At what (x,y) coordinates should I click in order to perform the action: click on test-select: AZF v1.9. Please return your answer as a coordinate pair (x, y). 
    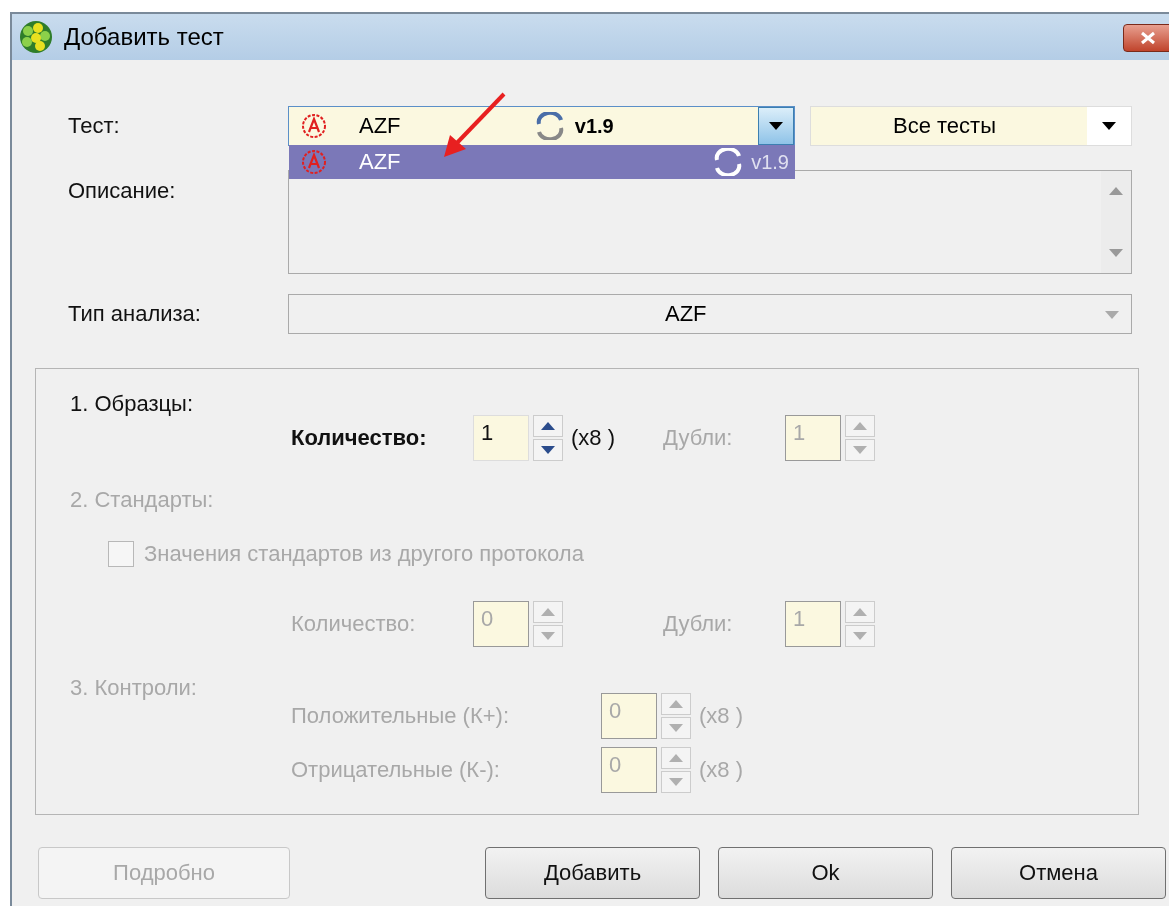
    Looking at the image, I should click on (541, 126).